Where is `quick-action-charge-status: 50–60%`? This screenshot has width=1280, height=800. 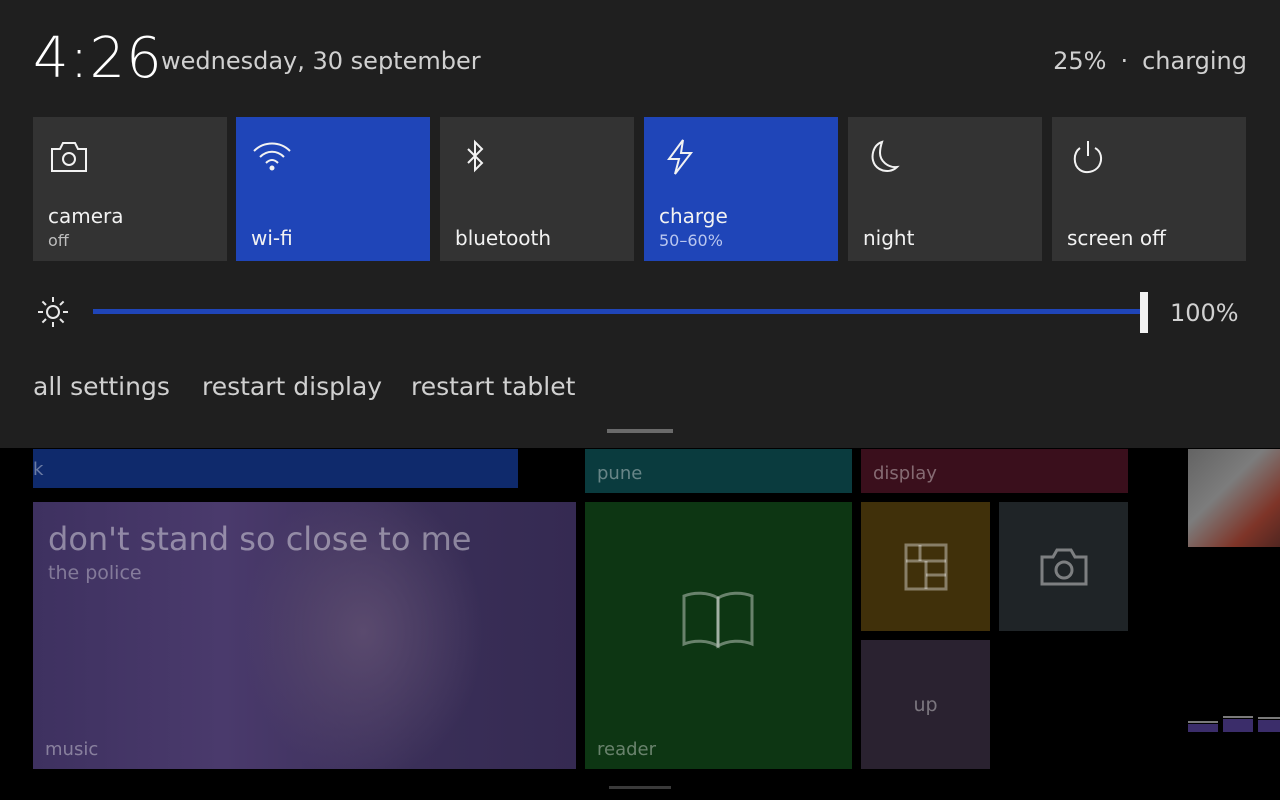
quick-action-charge-status: 50–60% is located at coordinates (691, 240).